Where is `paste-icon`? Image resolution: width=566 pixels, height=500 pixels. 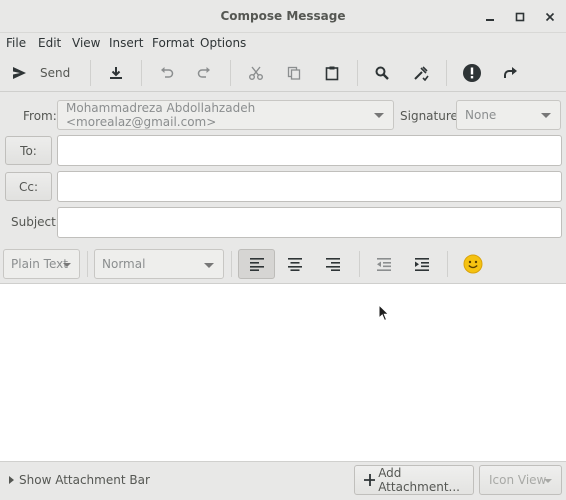
paste-icon is located at coordinates (332, 73).